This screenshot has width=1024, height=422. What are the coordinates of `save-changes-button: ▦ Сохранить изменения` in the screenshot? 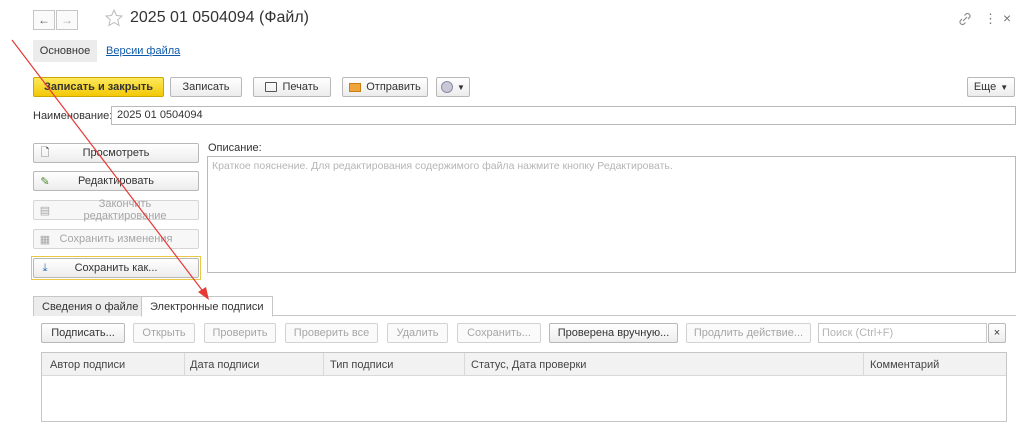 It's located at (116, 239).